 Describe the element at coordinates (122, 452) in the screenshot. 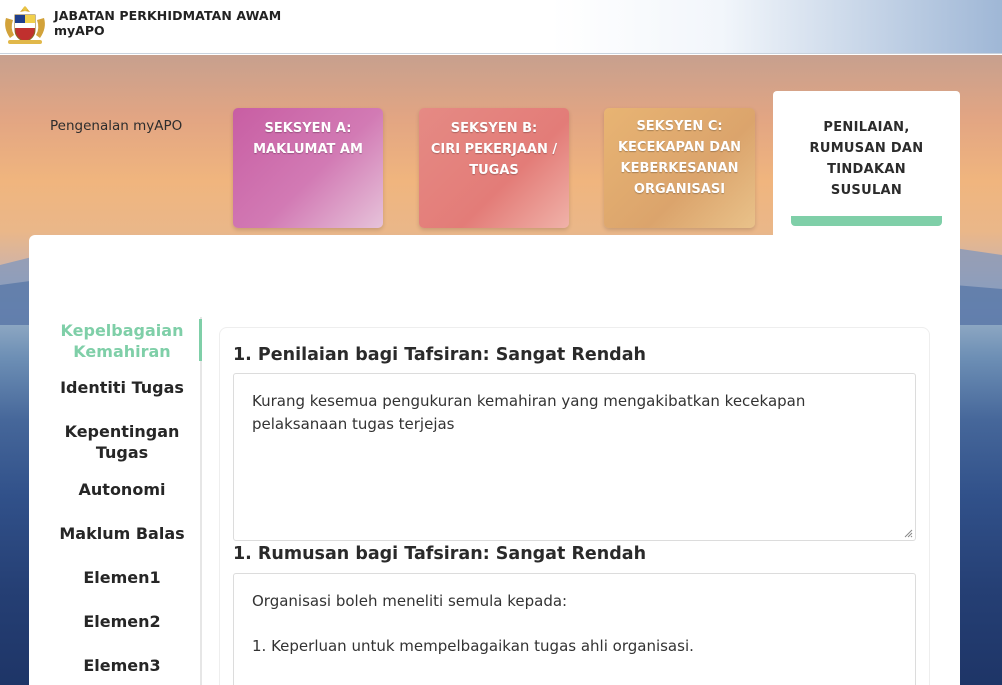

I see `sidebar-item-label: Tugas` at that location.